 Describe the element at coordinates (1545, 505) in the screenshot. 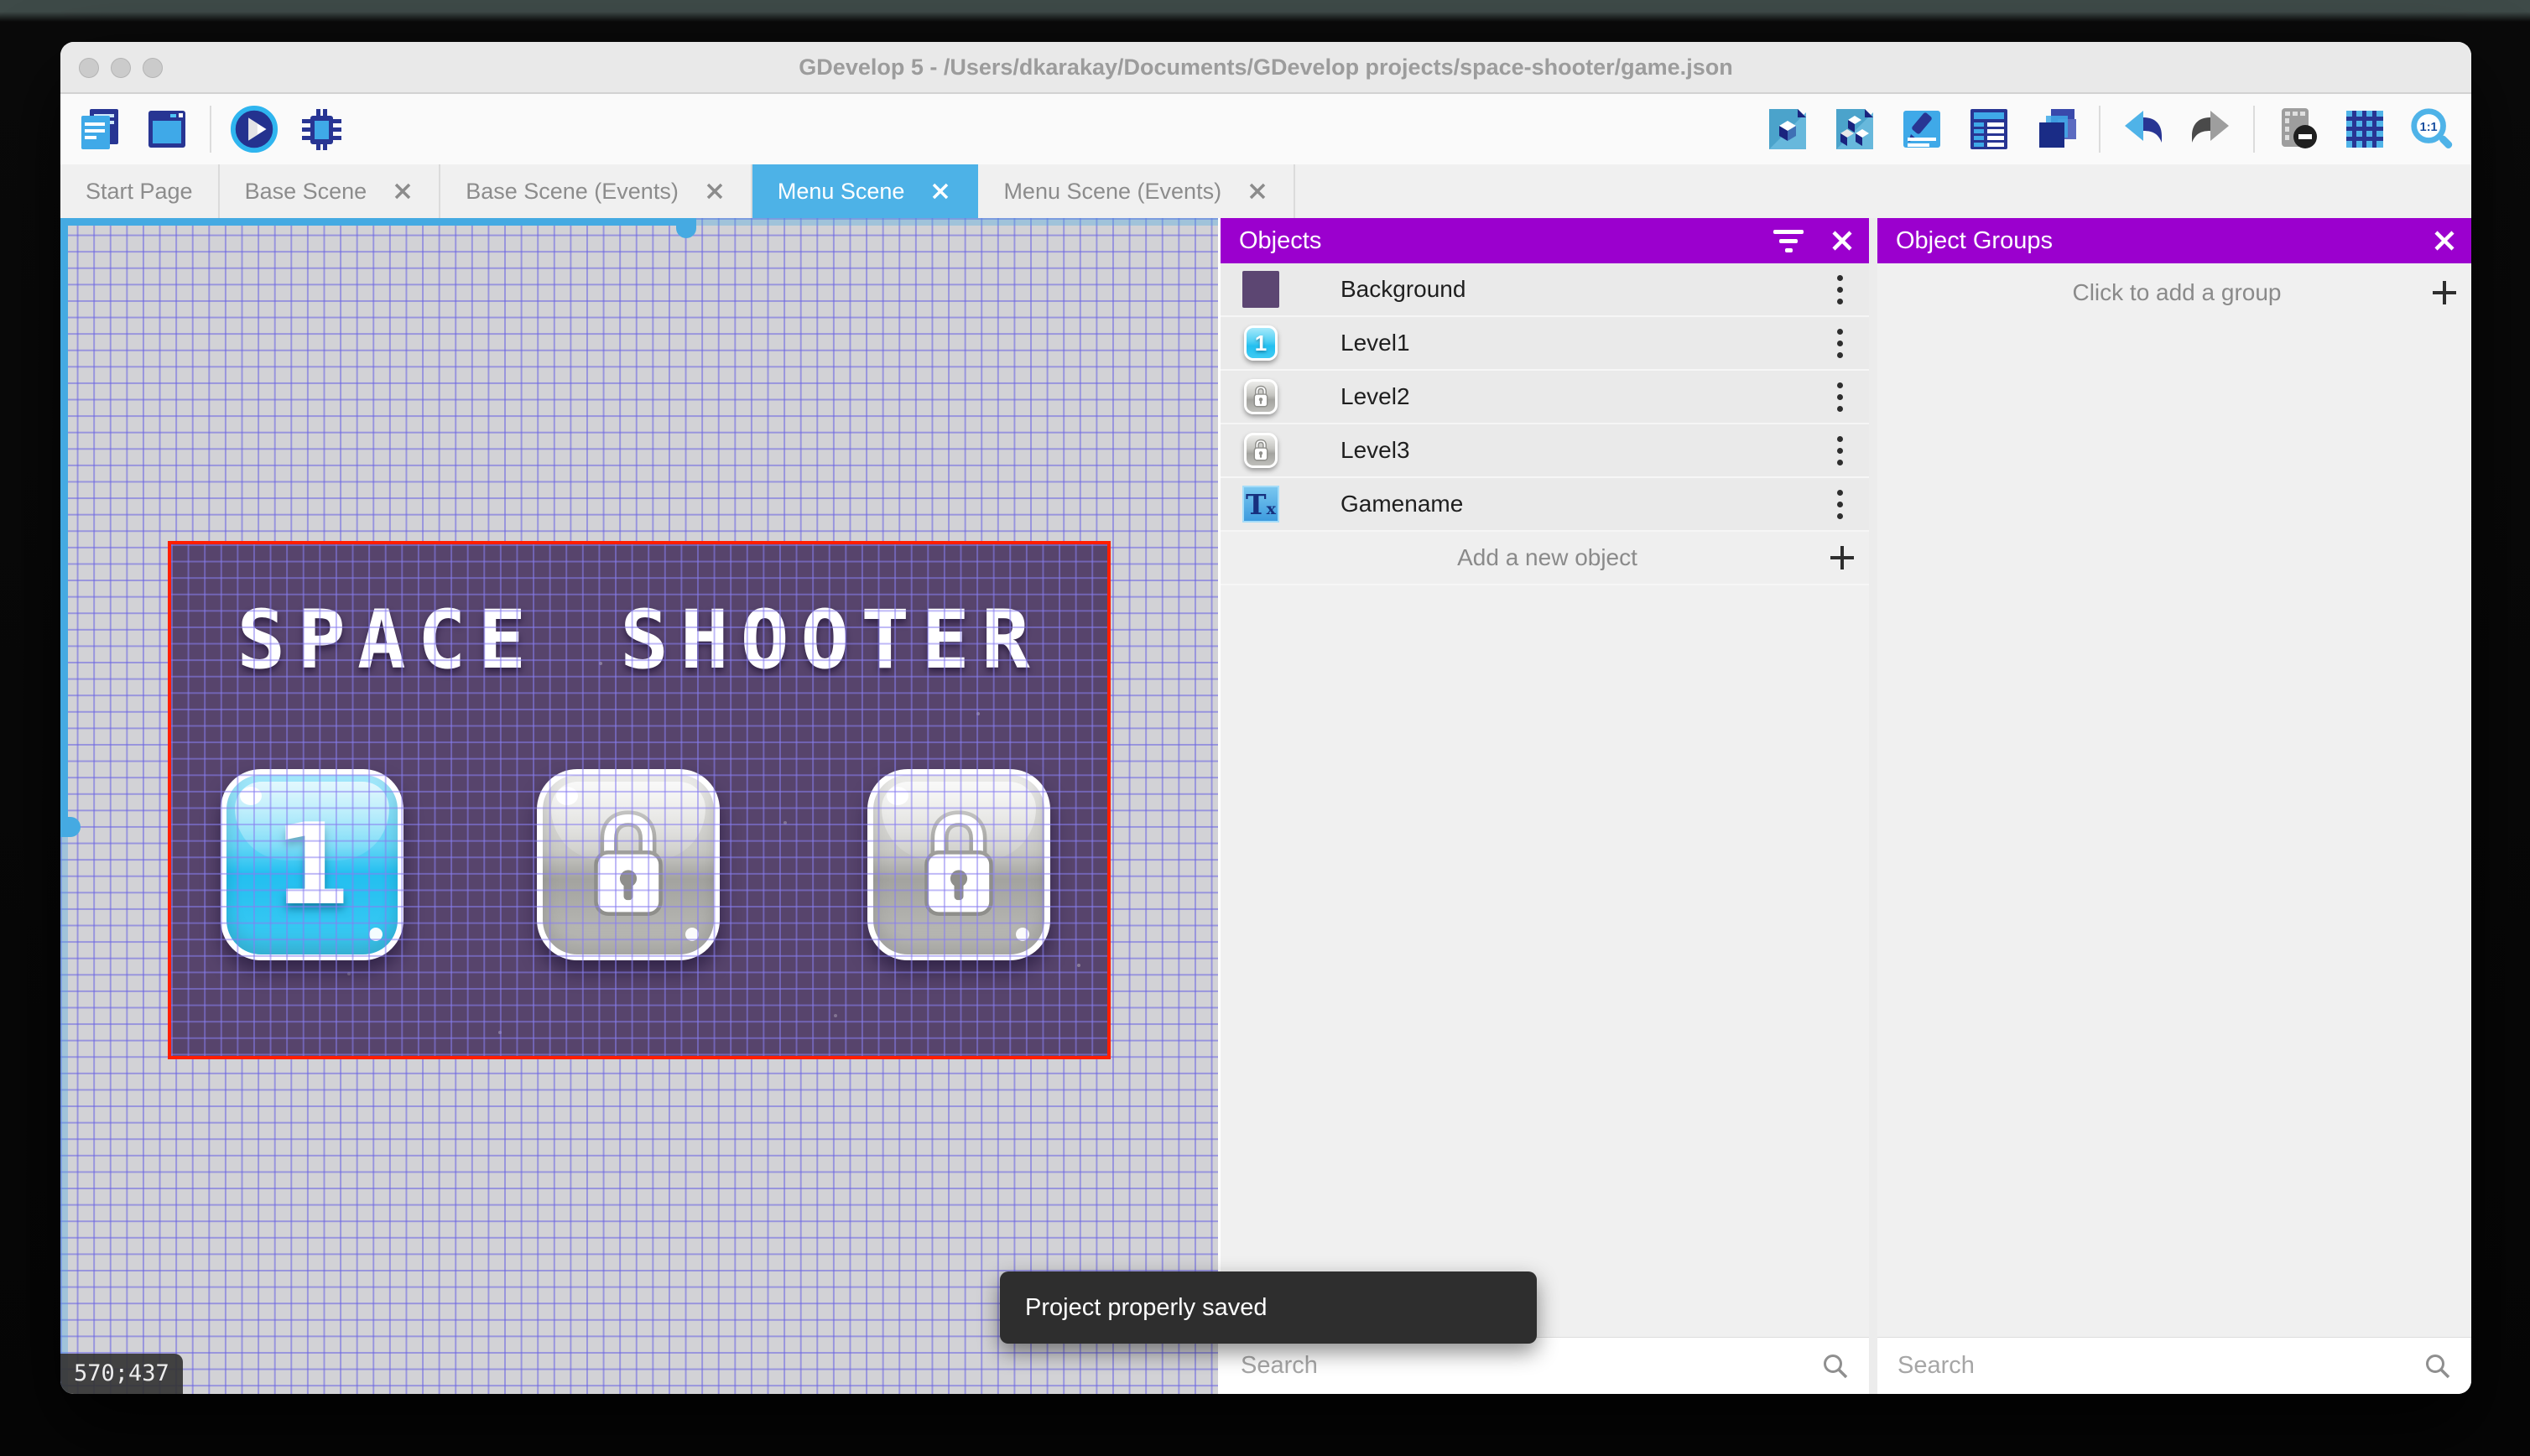

I see `object-row-gamename: Tx Gamename` at that location.